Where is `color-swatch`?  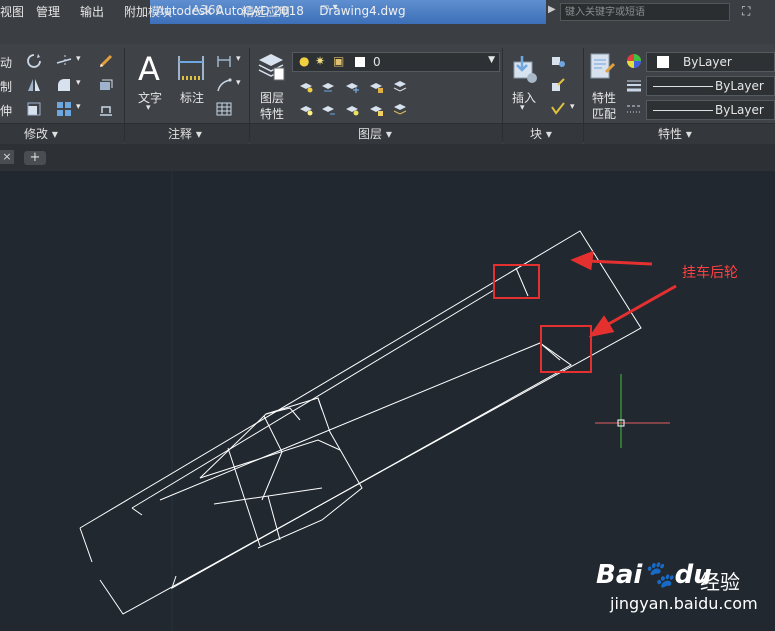
color-swatch is located at coordinates (663, 62).